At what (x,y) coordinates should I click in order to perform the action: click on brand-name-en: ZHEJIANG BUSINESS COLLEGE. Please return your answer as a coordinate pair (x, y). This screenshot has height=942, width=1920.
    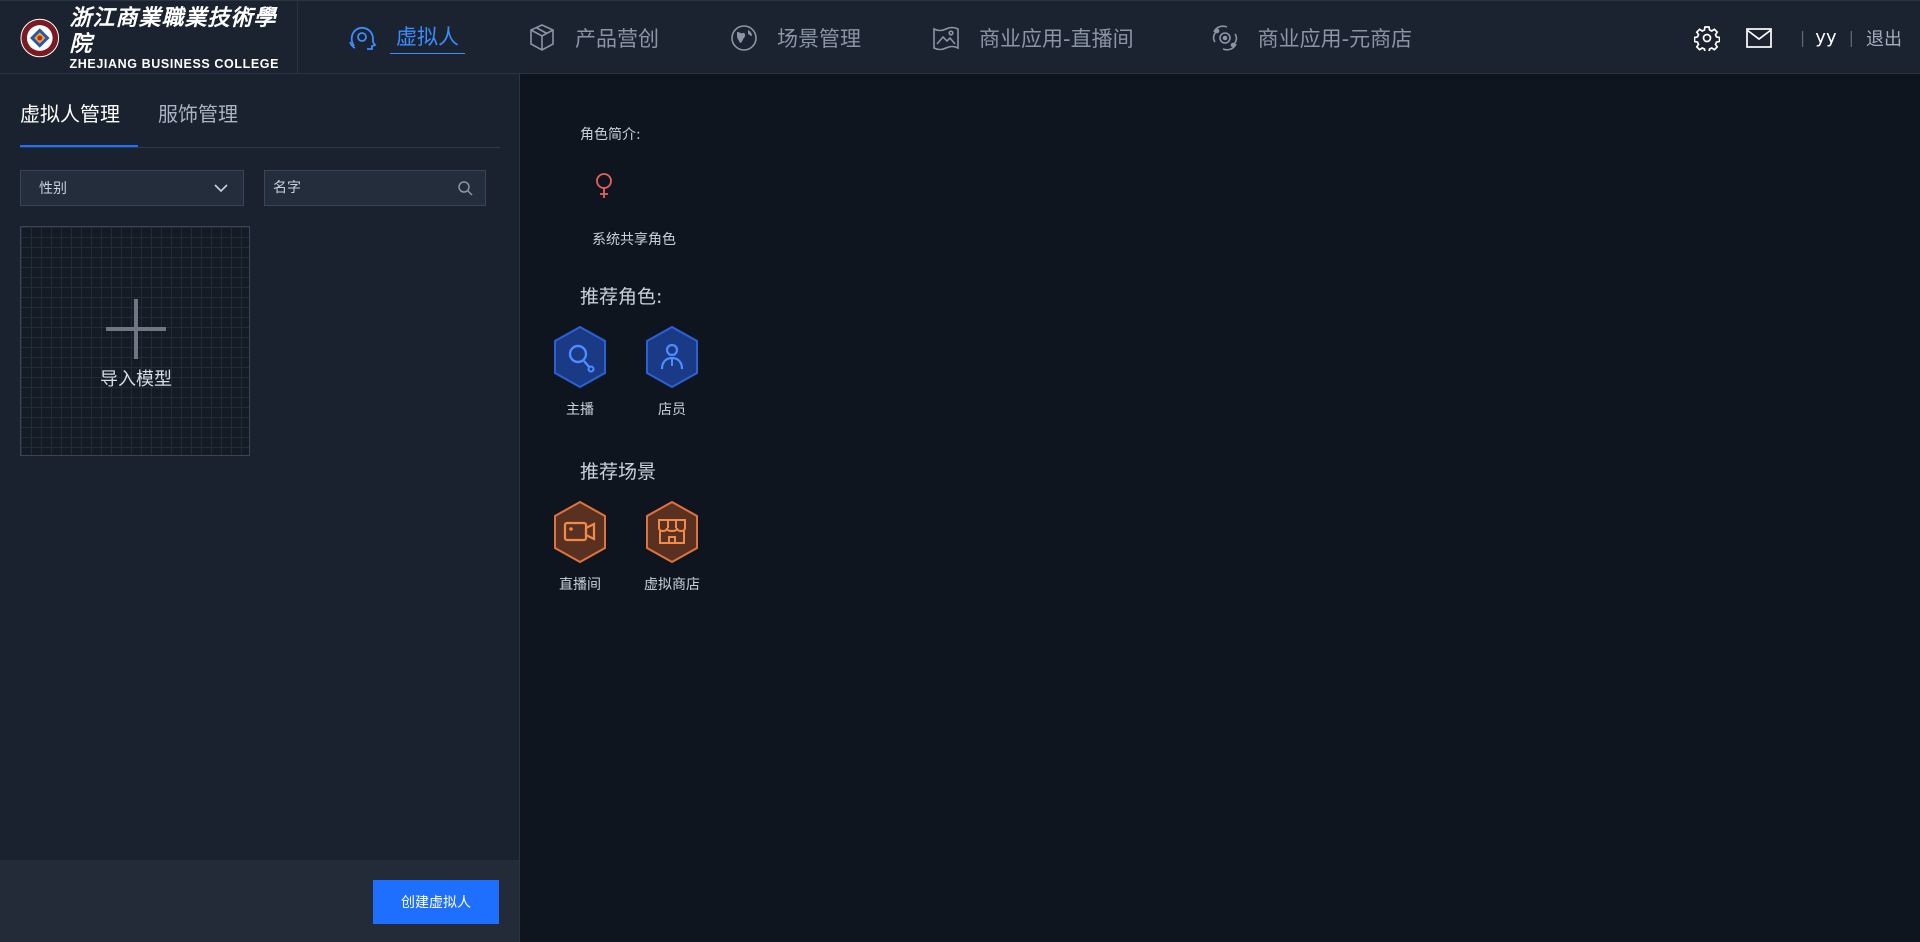
    Looking at the image, I should click on (174, 63).